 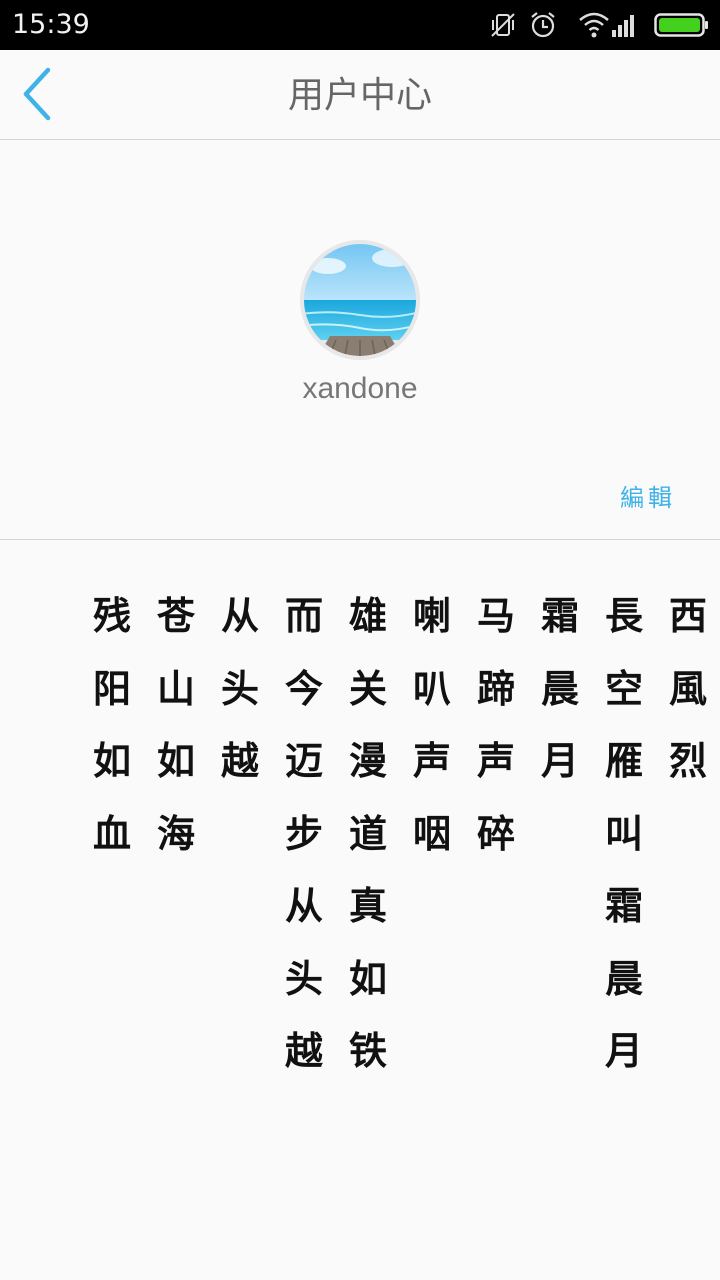 I want to click on page-title: 用户中心, so click(x=359, y=95).